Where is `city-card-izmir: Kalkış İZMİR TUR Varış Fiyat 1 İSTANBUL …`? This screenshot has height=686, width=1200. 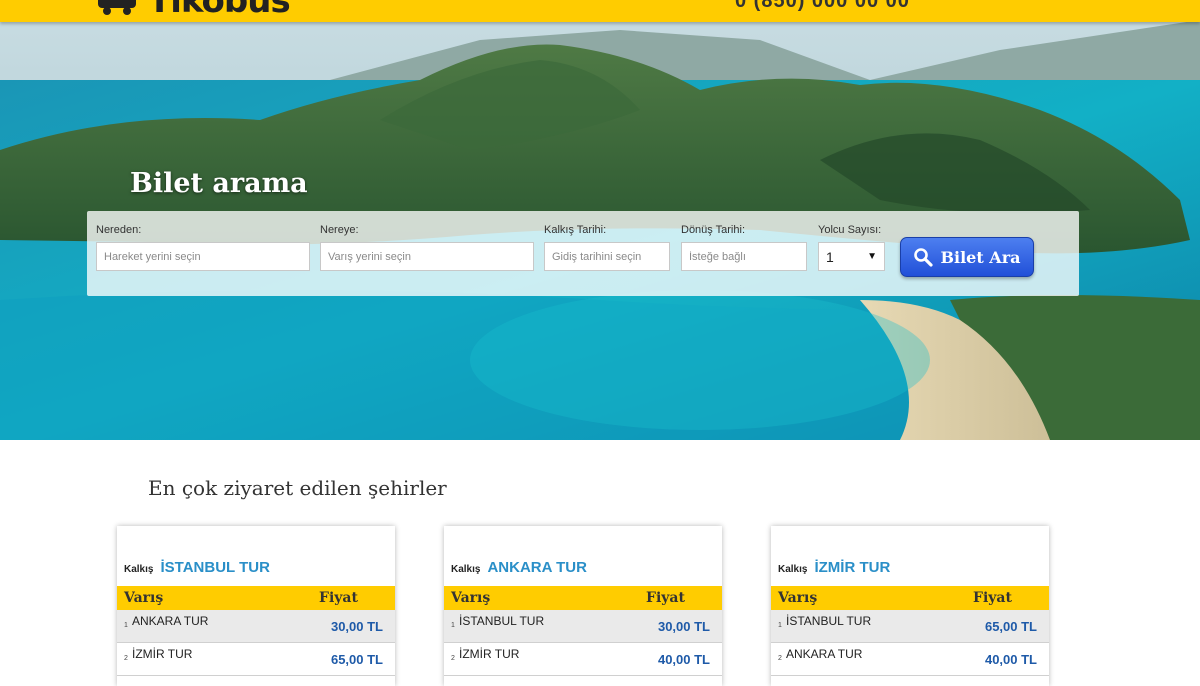
city-card-izmir: Kalkış İZMİR TUR Varış Fiyat 1 İSTANBUL … is located at coordinates (910, 606).